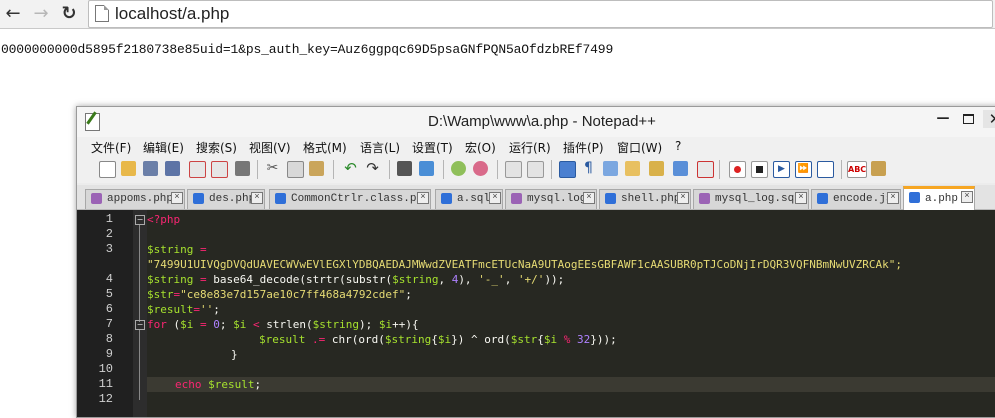 The image size is (995, 418). Describe the element at coordinates (588, 168) in the screenshot. I see `show-all-chars-icon: ¶` at that location.